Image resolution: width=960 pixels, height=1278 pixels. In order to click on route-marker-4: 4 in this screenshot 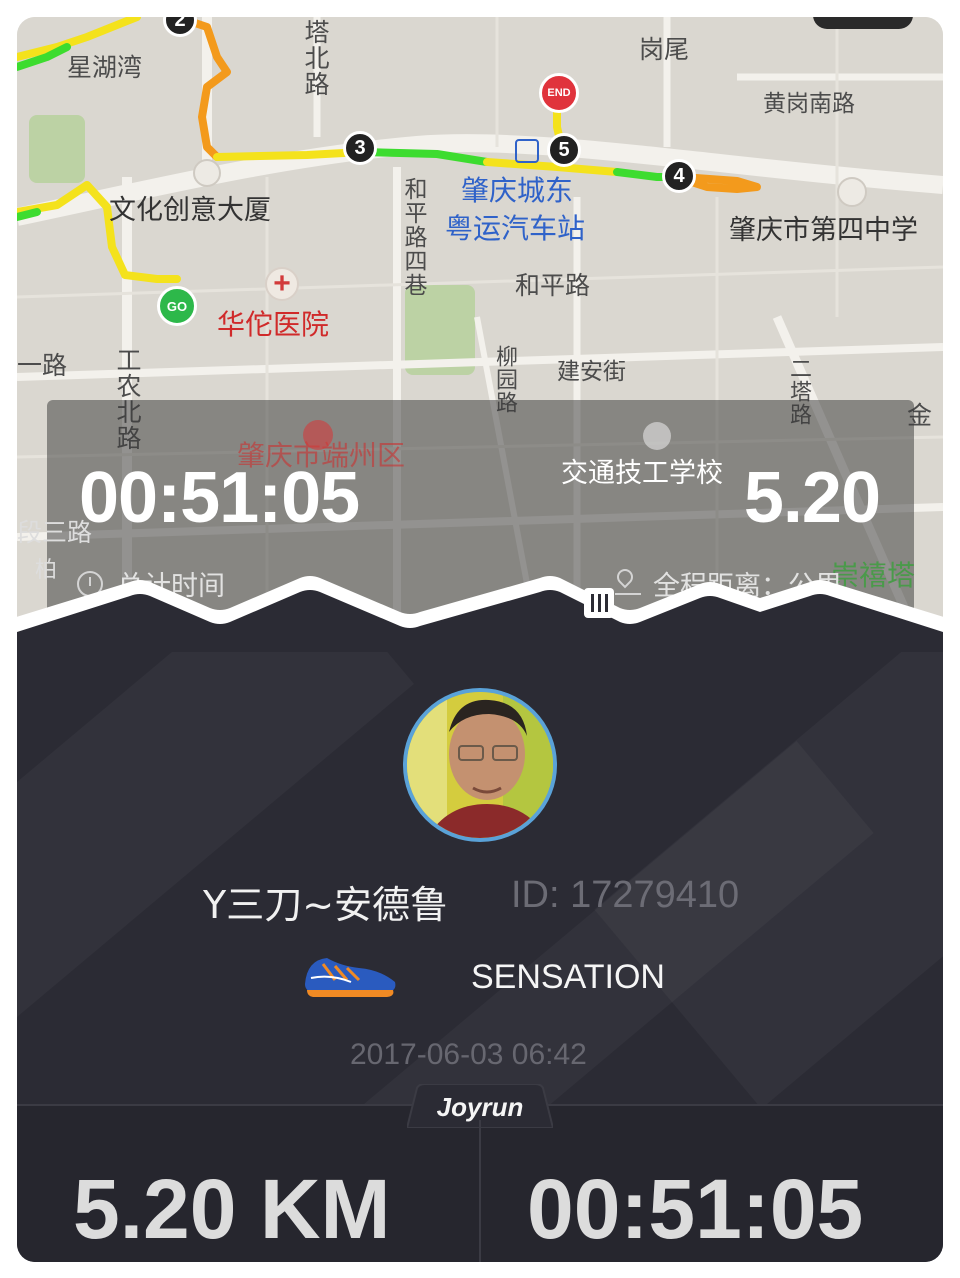, I will do `click(679, 176)`.